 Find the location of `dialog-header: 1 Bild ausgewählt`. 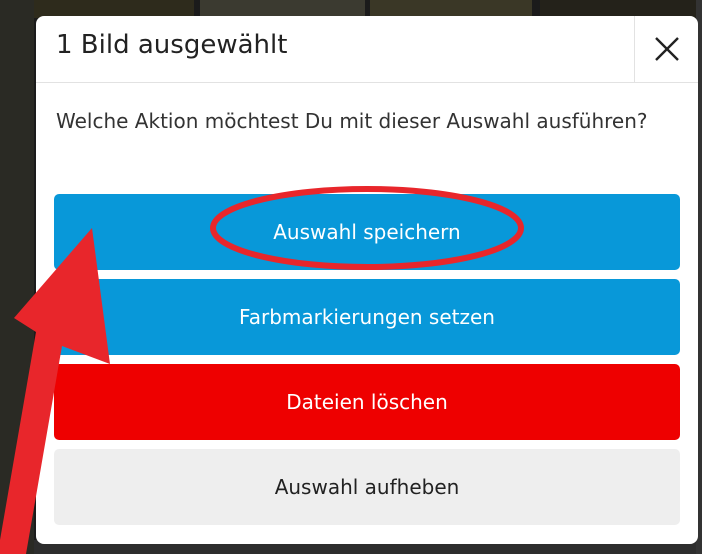

dialog-header: 1 Bild ausgewählt is located at coordinates (367, 49).